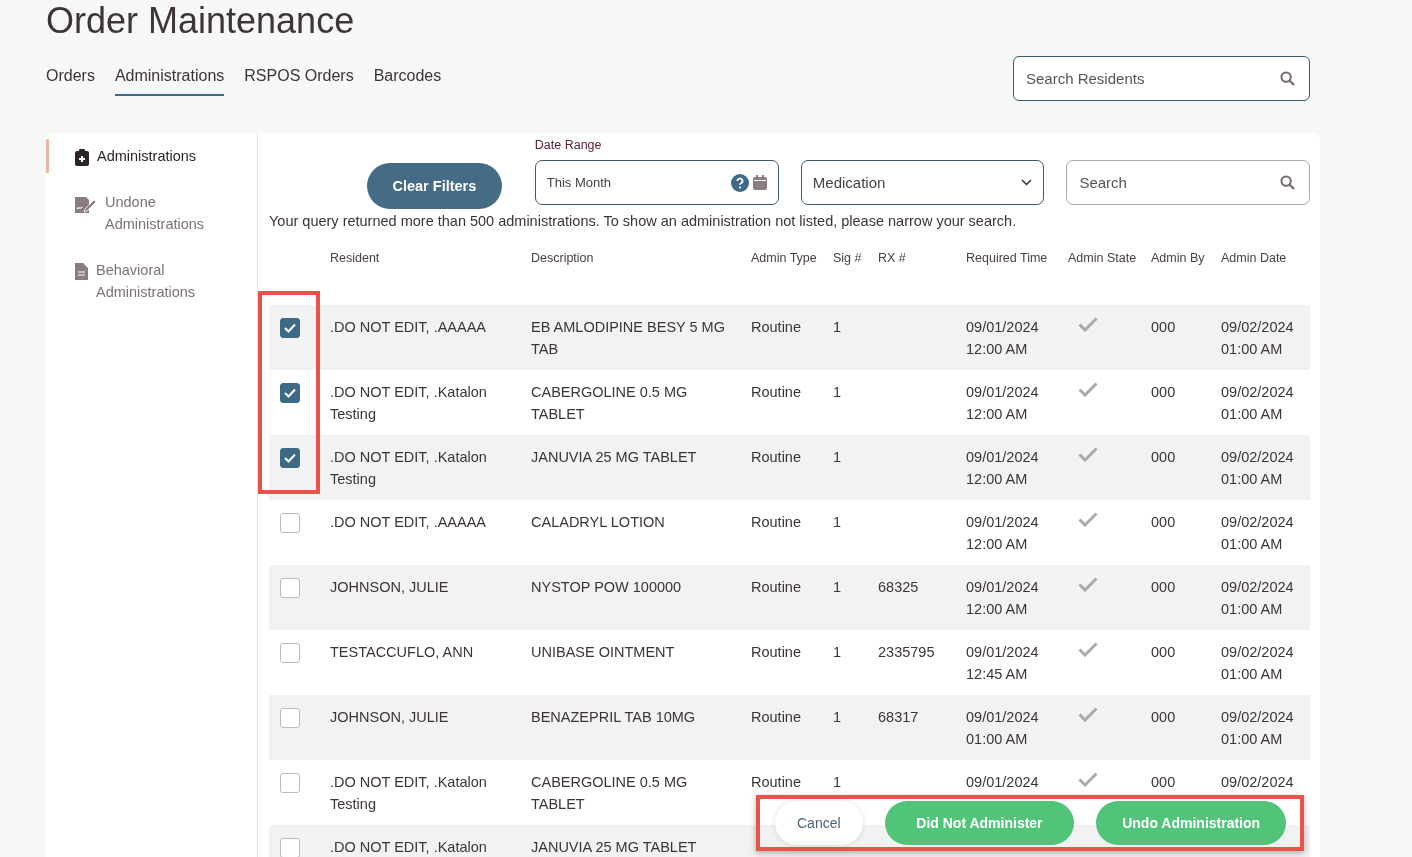 The width and height of the screenshot is (1412, 857). What do you see at coordinates (299, 81) in the screenshot?
I see `nav-tab: RSPOS Orders` at bounding box center [299, 81].